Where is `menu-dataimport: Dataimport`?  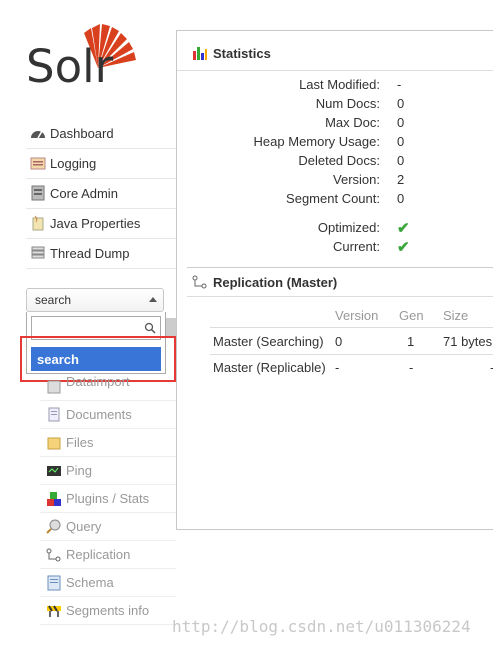 menu-dataimport: Dataimport is located at coordinates (108, 387).